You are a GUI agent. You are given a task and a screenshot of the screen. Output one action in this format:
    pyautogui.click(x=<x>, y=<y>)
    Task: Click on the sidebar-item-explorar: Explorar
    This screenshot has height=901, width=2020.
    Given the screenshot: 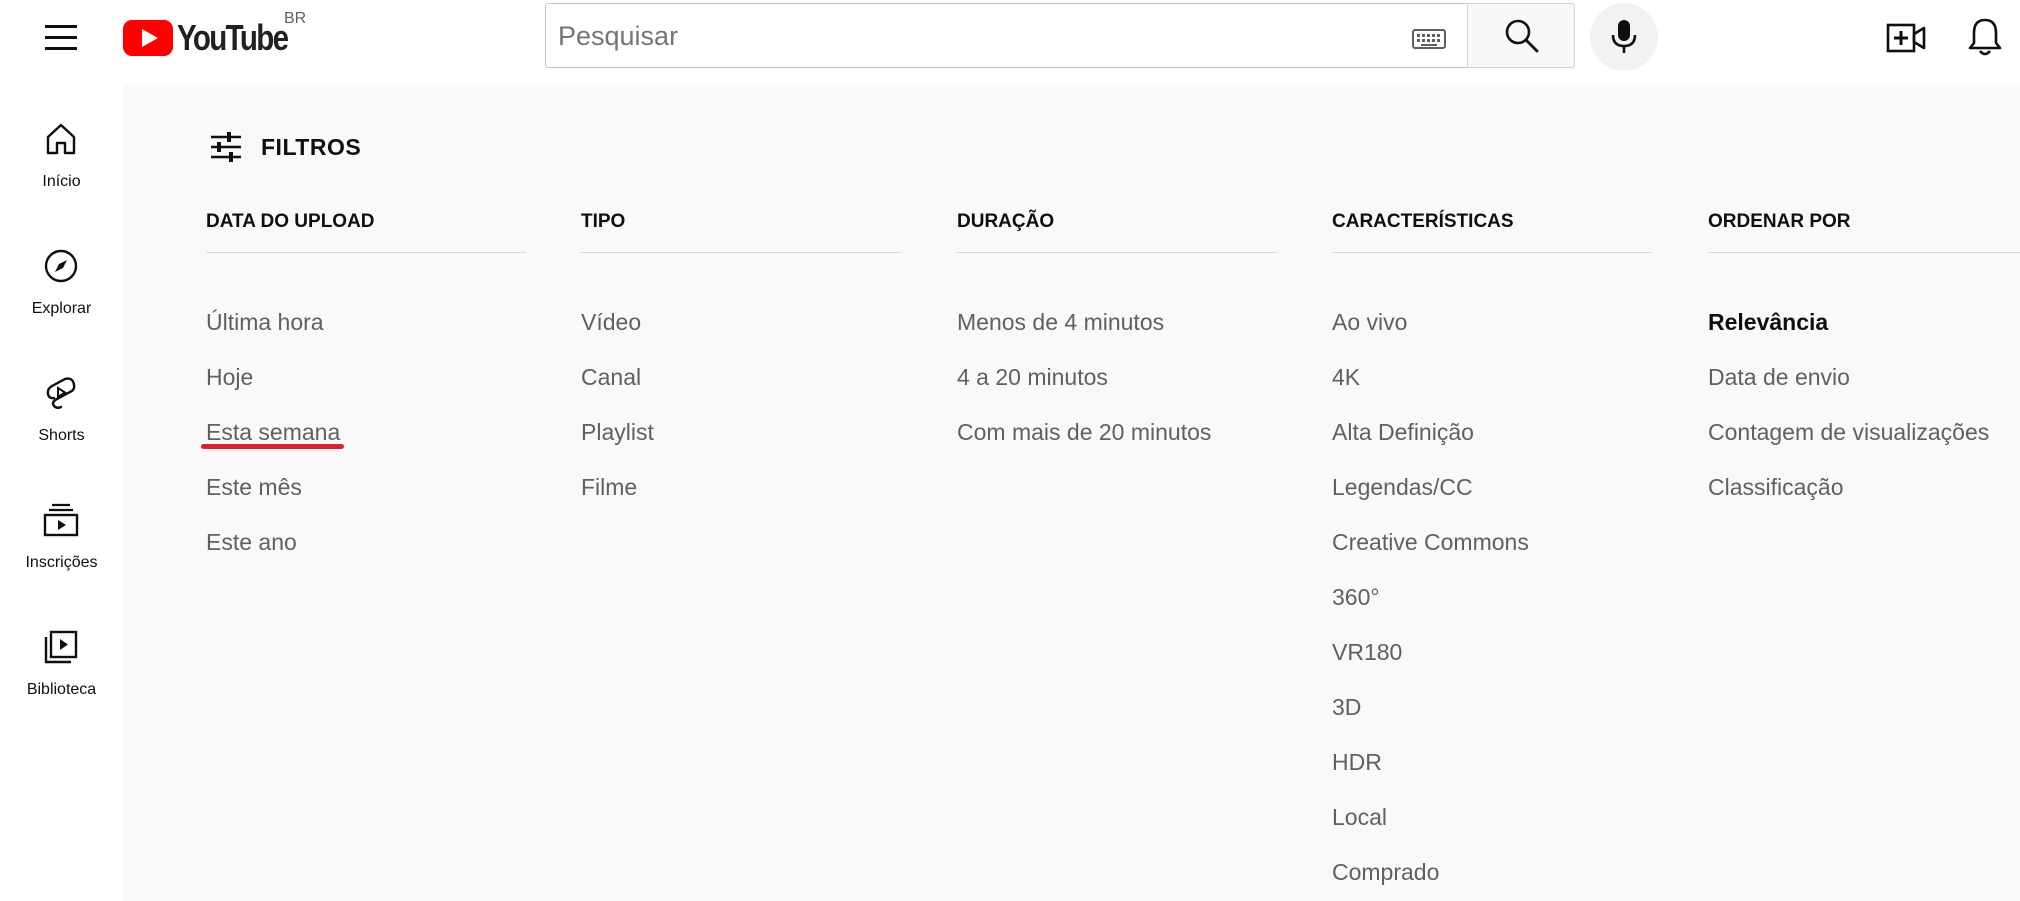 What is the action you would take?
    pyautogui.click(x=61, y=303)
    